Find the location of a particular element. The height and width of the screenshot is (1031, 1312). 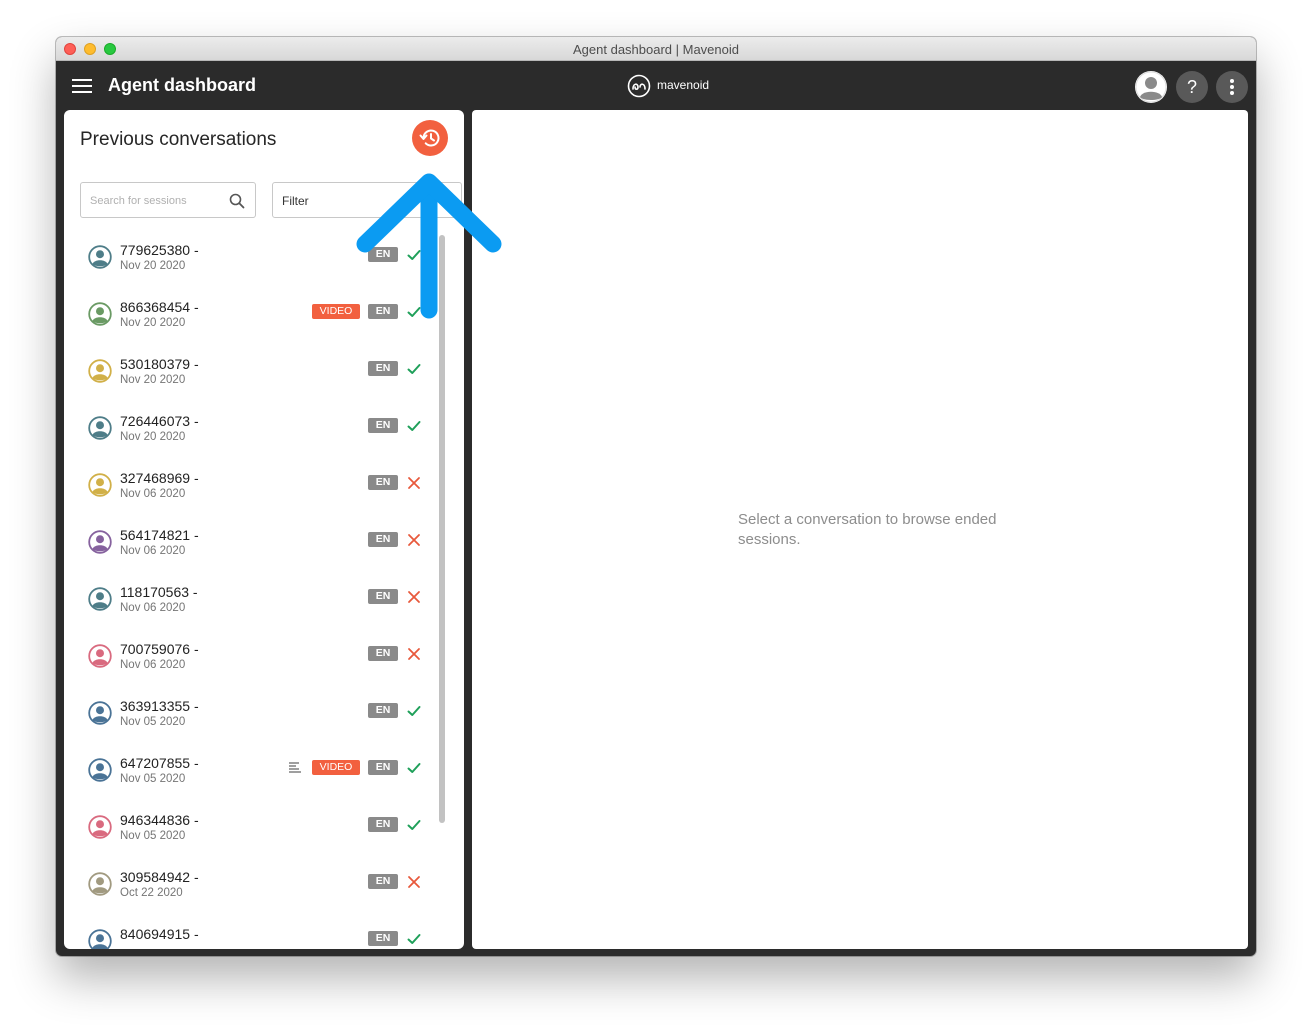

conversation-row: 530180379 - Nov 20 2020 EN is located at coordinates (247, 374).